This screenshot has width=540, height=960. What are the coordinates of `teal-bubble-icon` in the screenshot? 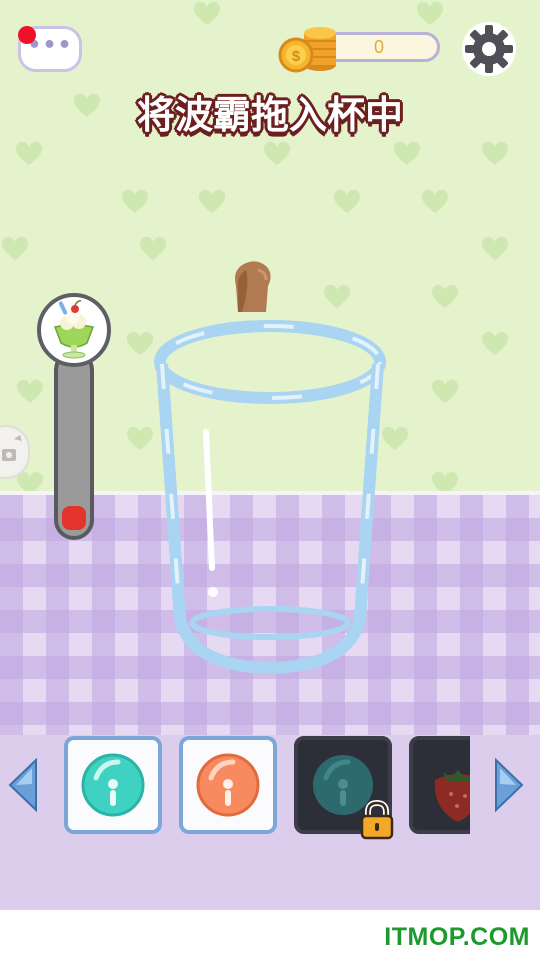 It's located at (113, 785).